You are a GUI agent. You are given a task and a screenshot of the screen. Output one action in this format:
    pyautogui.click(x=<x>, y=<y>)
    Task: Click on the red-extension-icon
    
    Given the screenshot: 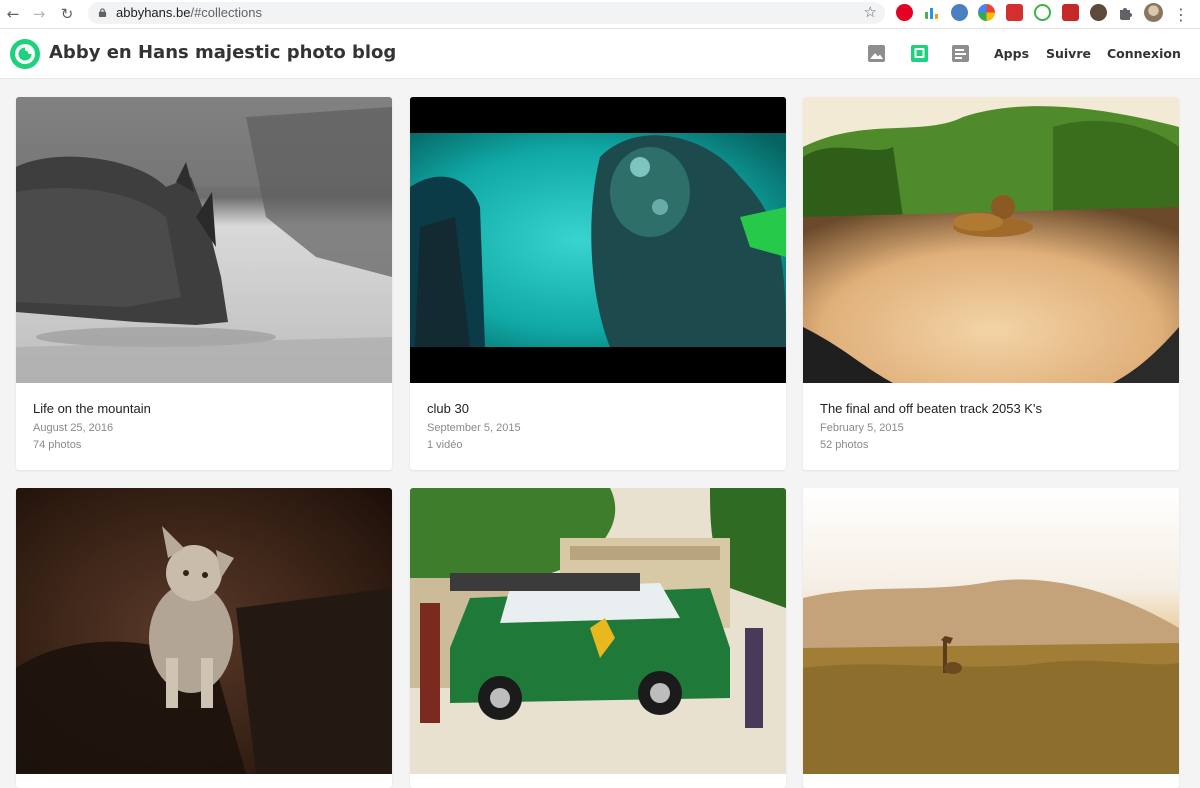 What is the action you would take?
    pyautogui.click(x=1014, y=12)
    